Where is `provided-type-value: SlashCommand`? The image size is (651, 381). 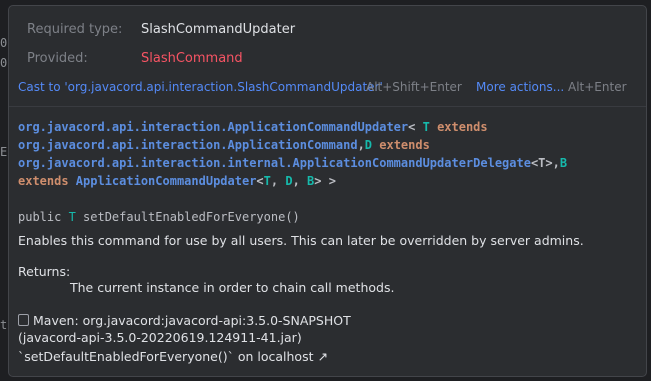
provided-type-value: SlashCommand is located at coordinates (192, 58).